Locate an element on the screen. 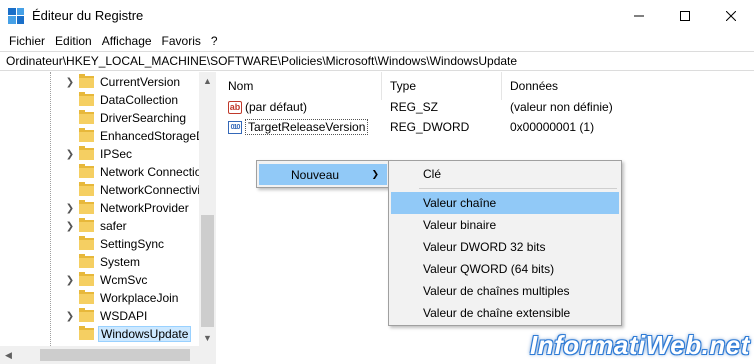 Image resolution: width=754 pixels, height=364 pixels. value-name-cell: 010 TargetReleaseVersion is located at coordinates (298, 127).